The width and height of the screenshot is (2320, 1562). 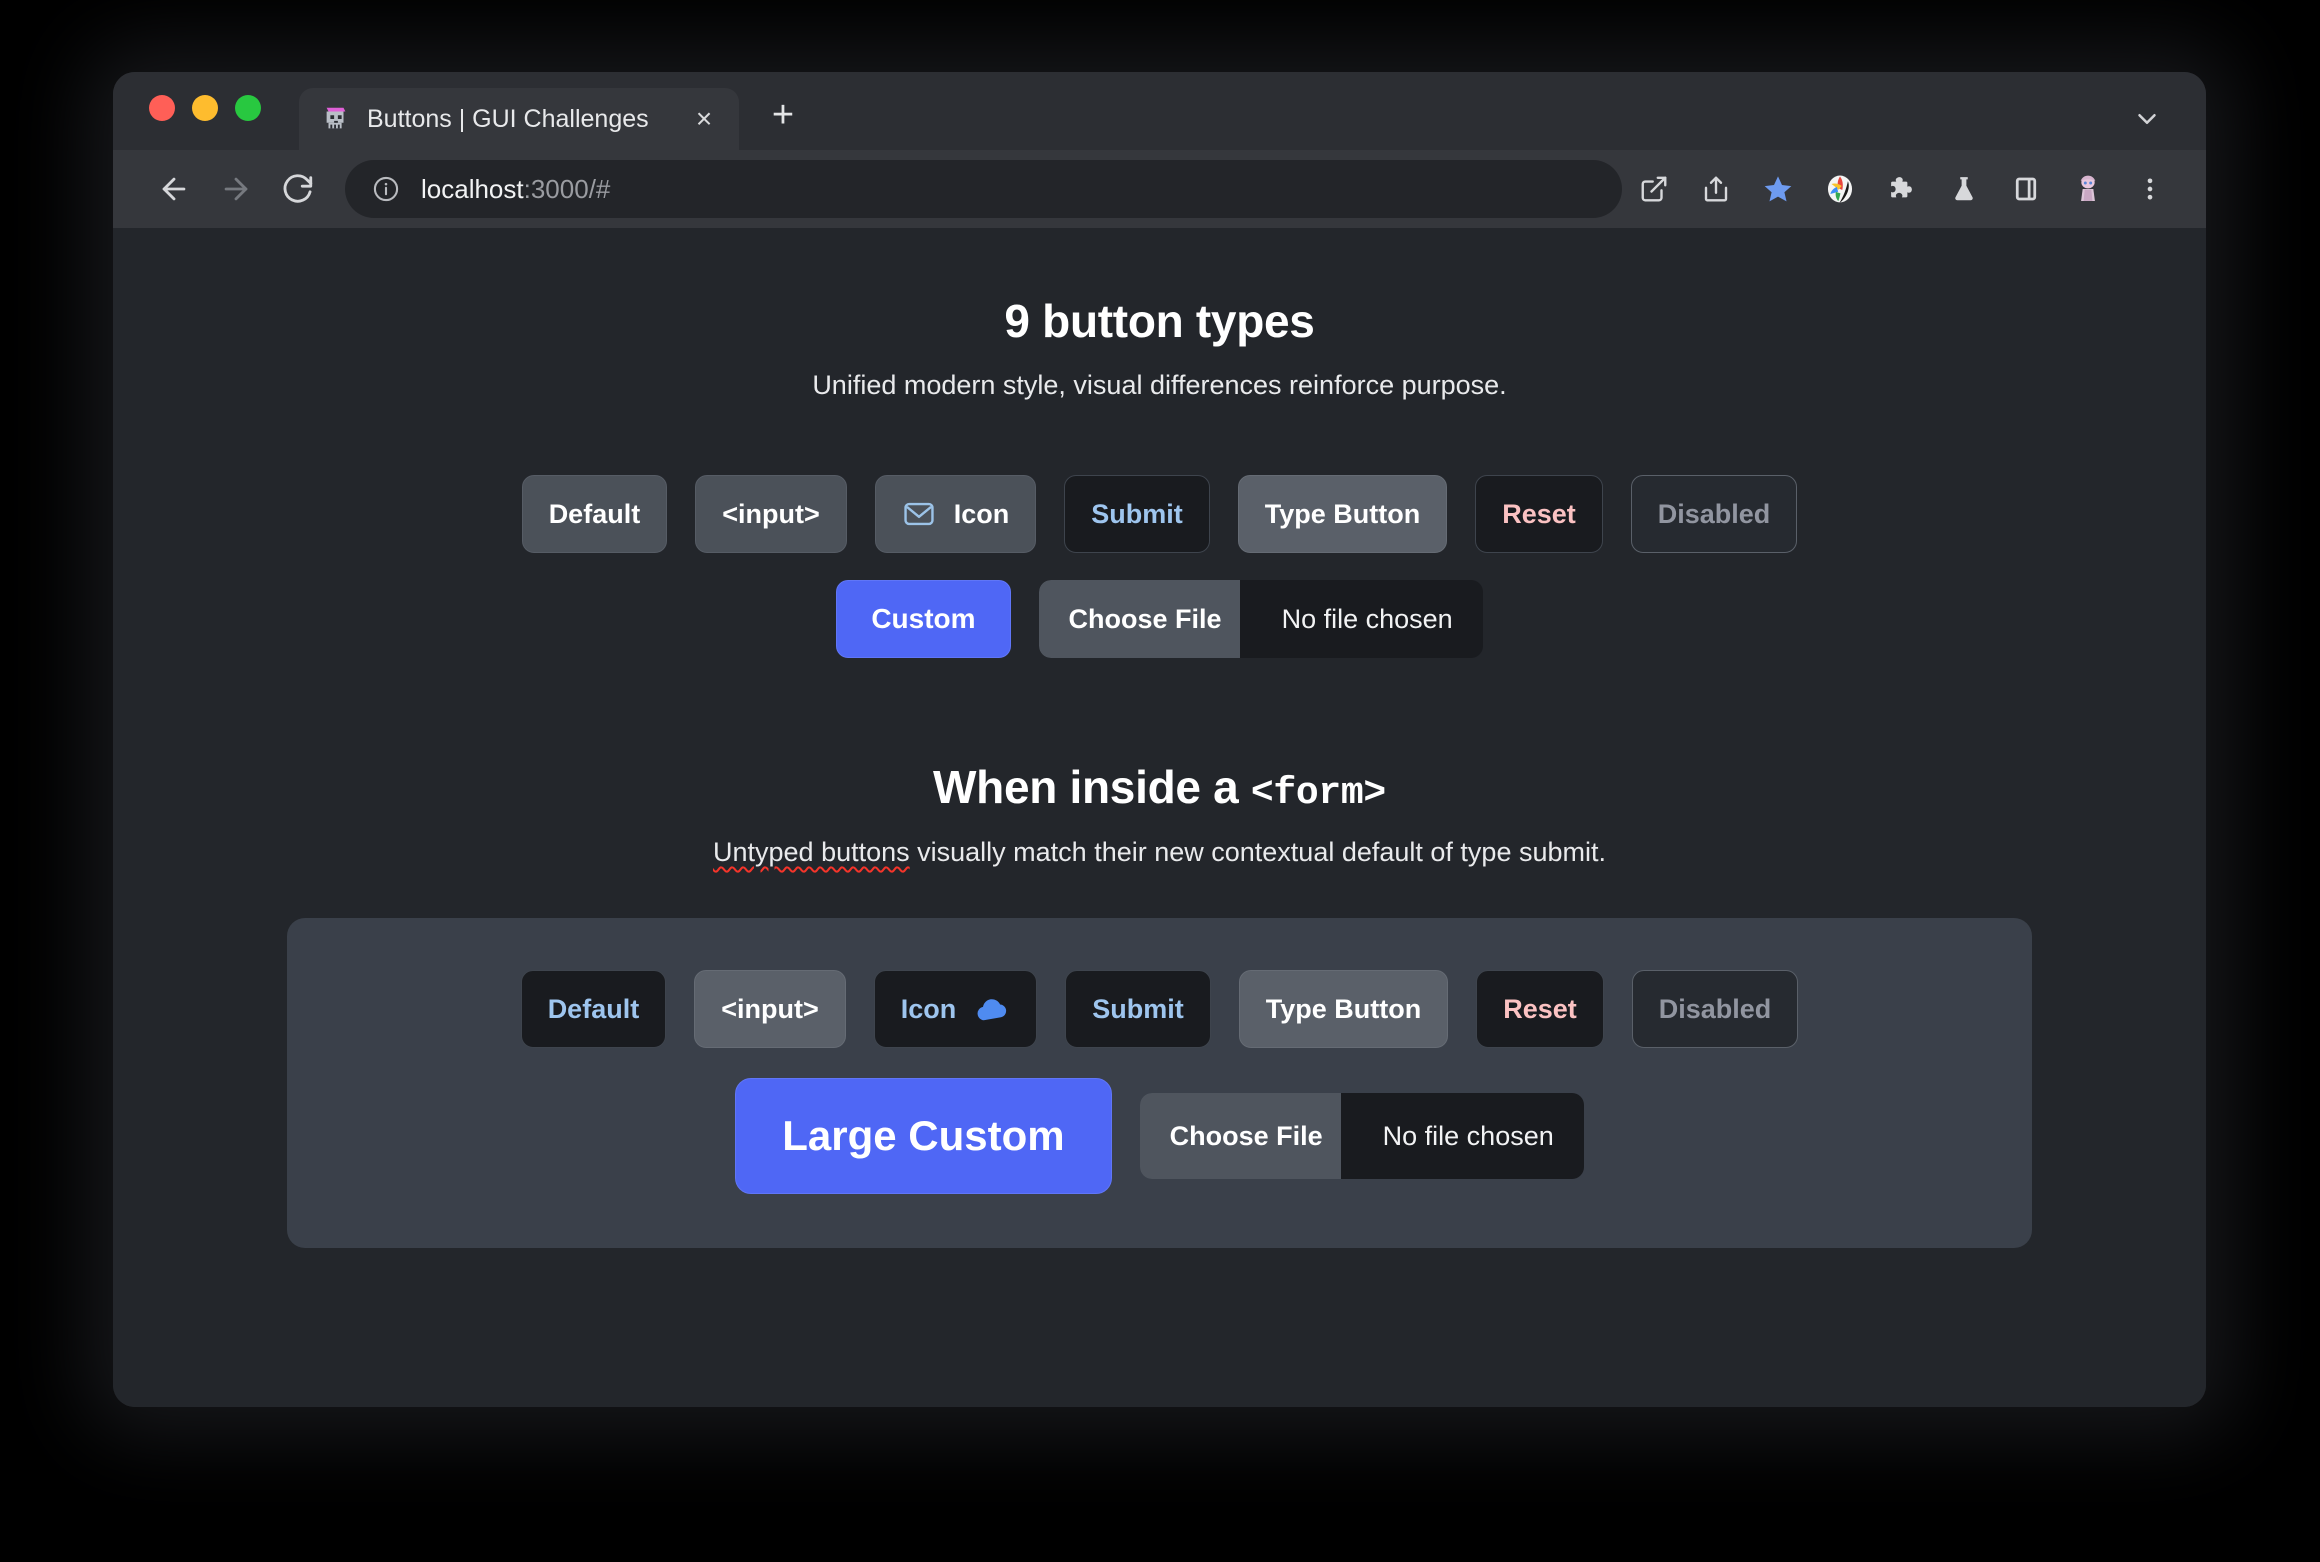 What do you see at coordinates (2026, 189) in the screenshot?
I see `side-panel-icon` at bounding box center [2026, 189].